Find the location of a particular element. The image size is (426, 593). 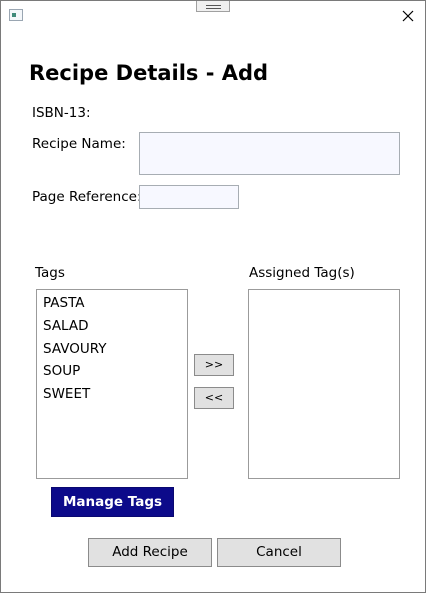

cancel-button: Cancel is located at coordinates (279, 552).